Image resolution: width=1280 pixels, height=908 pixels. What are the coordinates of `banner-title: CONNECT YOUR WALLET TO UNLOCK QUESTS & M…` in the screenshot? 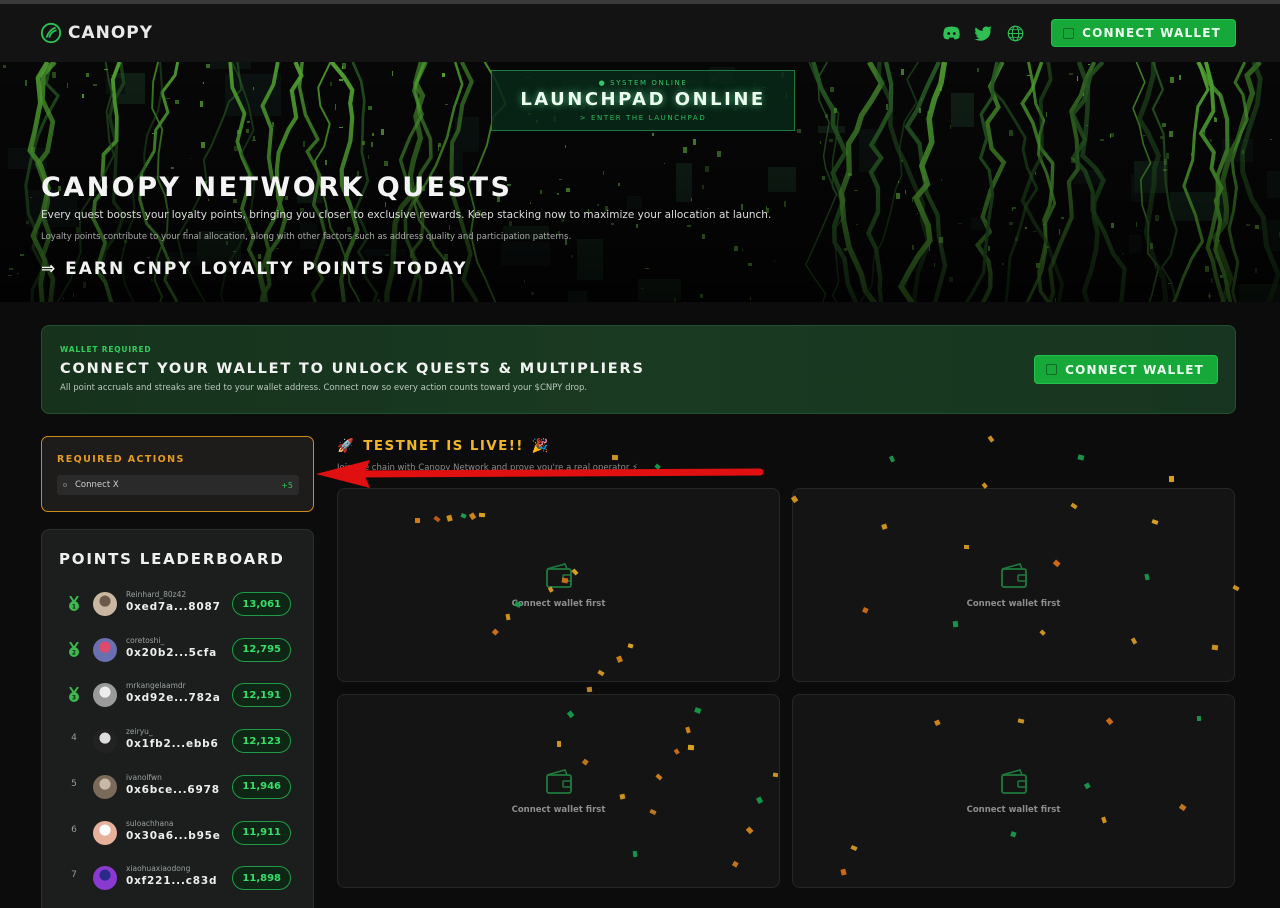 It's located at (352, 369).